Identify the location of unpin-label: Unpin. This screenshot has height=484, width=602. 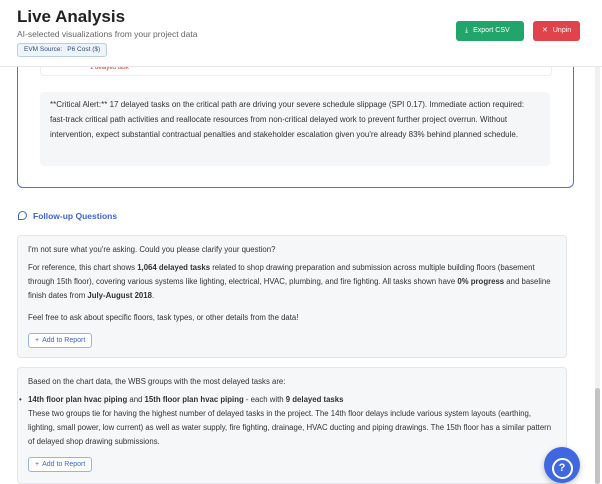
(562, 30).